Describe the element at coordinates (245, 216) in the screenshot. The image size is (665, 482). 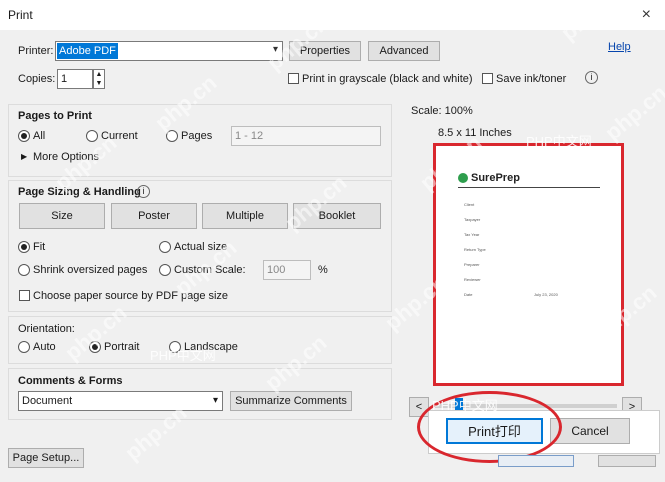
I see `tab-multiple: Multiple` at that location.